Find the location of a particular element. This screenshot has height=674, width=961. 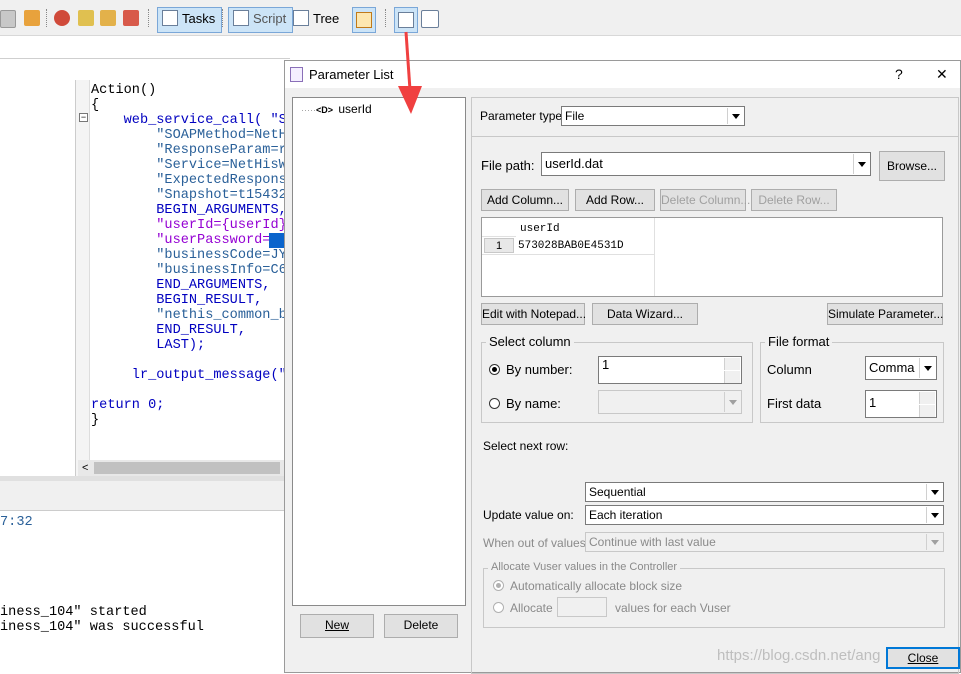

code-line-22: return 0; is located at coordinates (128, 405).